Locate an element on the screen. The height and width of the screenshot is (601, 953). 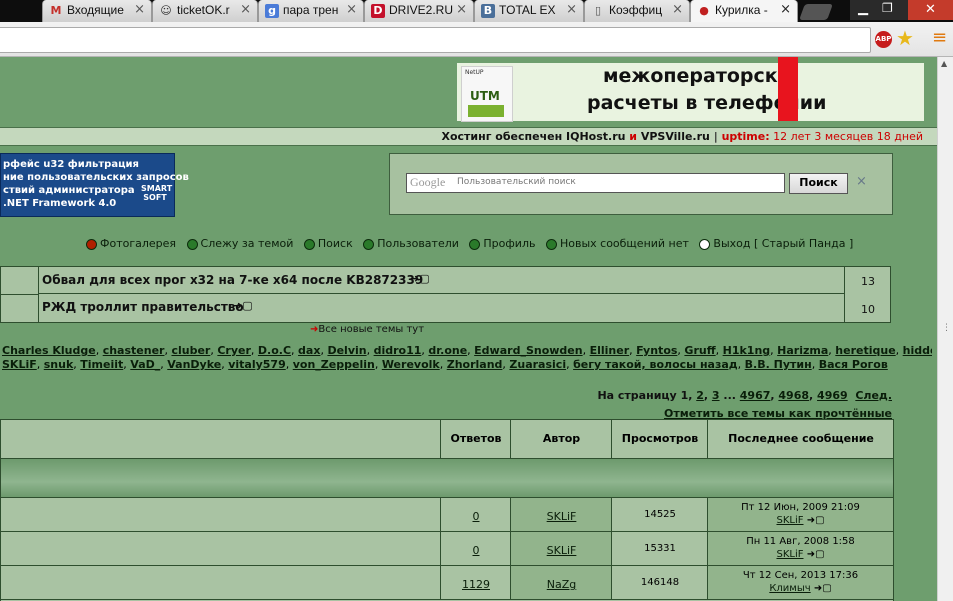
scroll-up-icon: ▲ is located at coordinates (944, 63).